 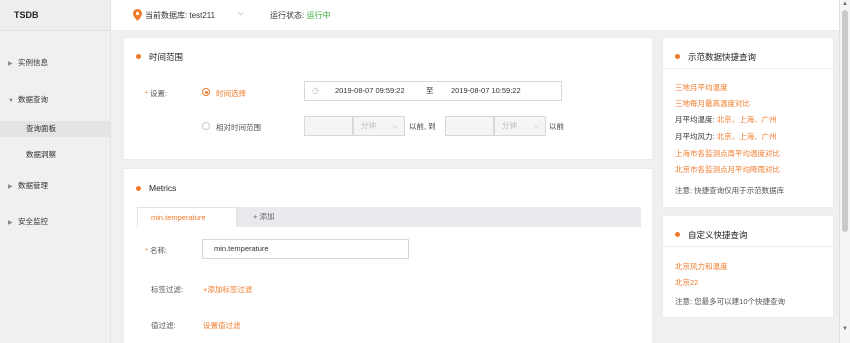 I want to click on custom-note: 注意: 您最多可以建10个快捷查询, so click(x=730, y=301).